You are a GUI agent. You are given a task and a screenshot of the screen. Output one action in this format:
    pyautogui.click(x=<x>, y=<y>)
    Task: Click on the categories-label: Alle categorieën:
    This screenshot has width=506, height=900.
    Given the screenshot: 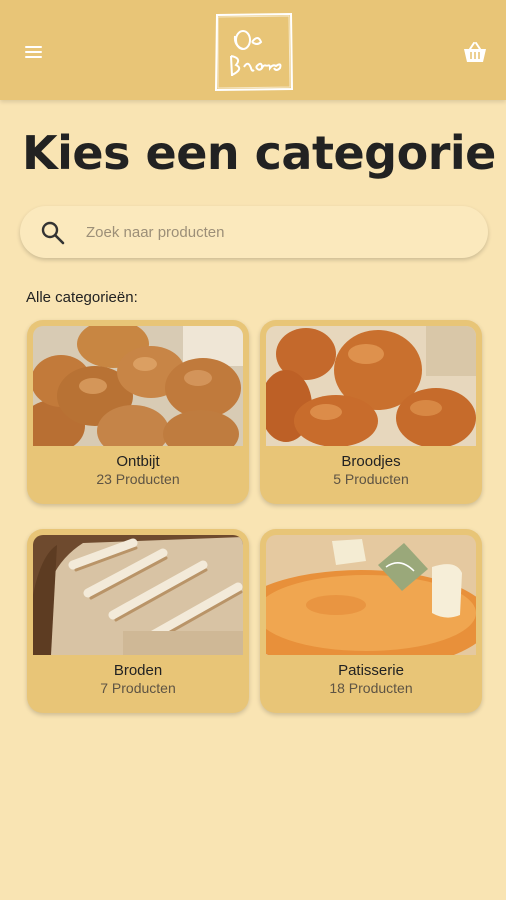 What is the action you would take?
    pyautogui.click(x=82, y=297)
    